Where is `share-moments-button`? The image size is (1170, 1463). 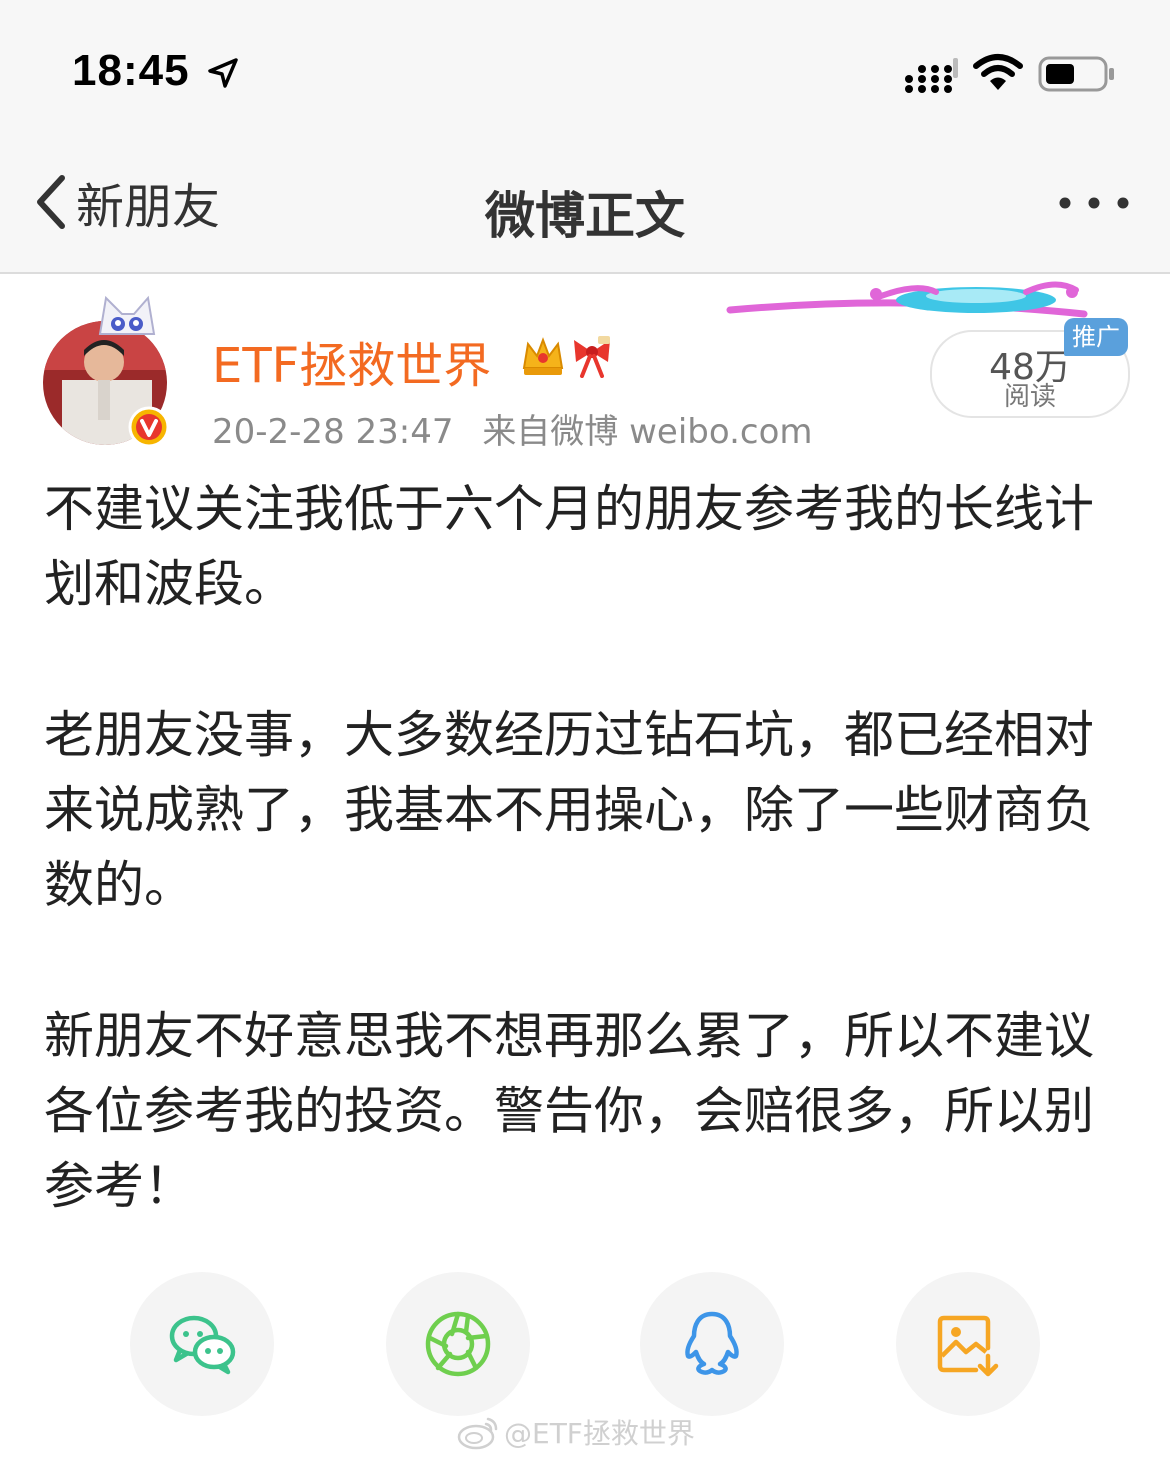 share-moments-button is located at coordinates (458, 1344).